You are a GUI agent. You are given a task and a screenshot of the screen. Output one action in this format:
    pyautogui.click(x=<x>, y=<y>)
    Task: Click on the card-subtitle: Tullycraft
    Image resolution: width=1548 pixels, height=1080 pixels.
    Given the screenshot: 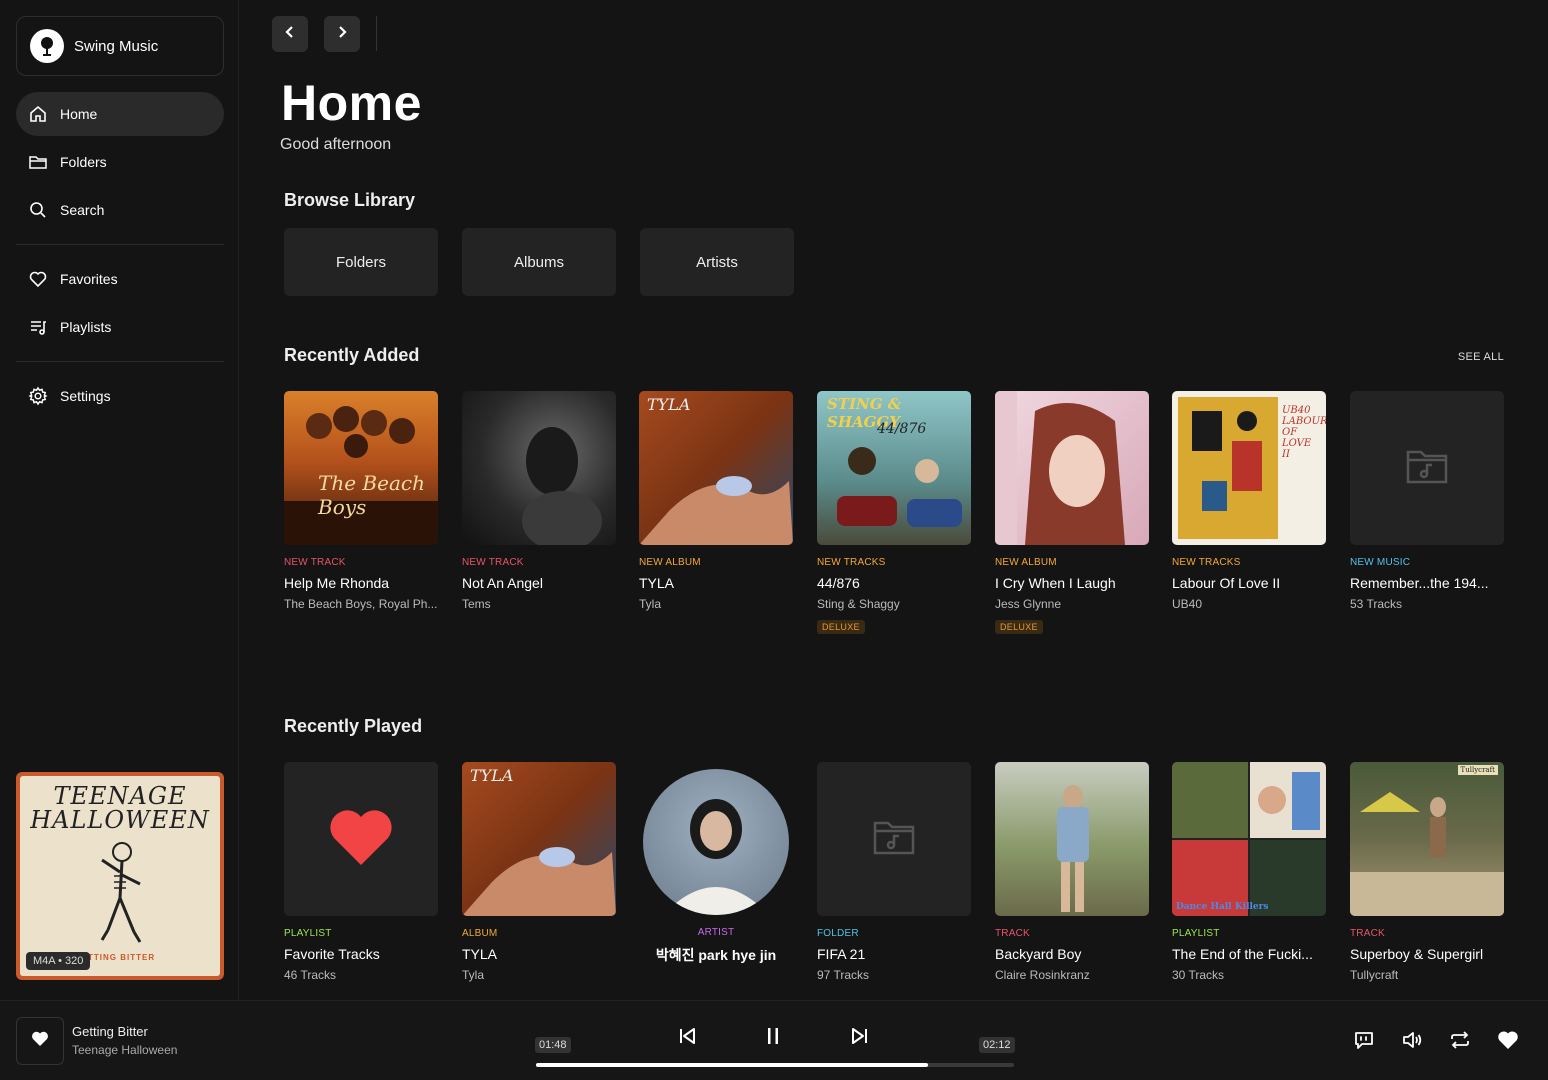 What is the action you would take?
    pyautogui.click(x=1374, y=975)
    